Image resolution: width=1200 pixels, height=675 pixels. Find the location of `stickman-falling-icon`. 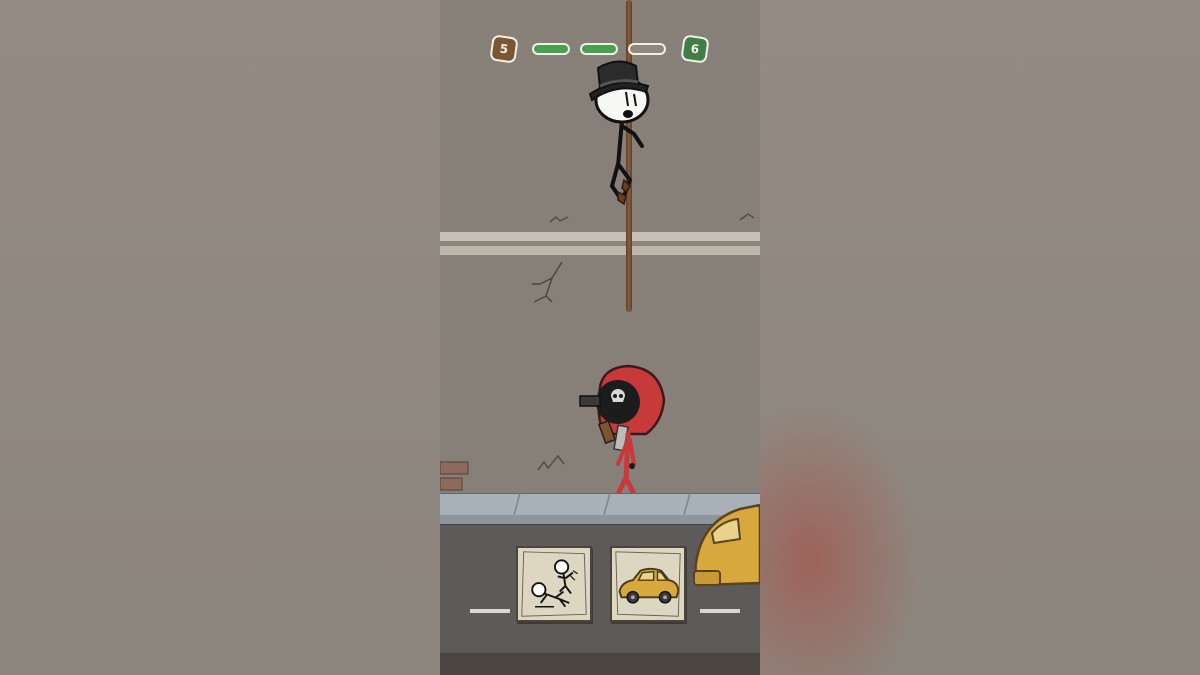

stickman-falling-icon is located at coordinates (554, 584).